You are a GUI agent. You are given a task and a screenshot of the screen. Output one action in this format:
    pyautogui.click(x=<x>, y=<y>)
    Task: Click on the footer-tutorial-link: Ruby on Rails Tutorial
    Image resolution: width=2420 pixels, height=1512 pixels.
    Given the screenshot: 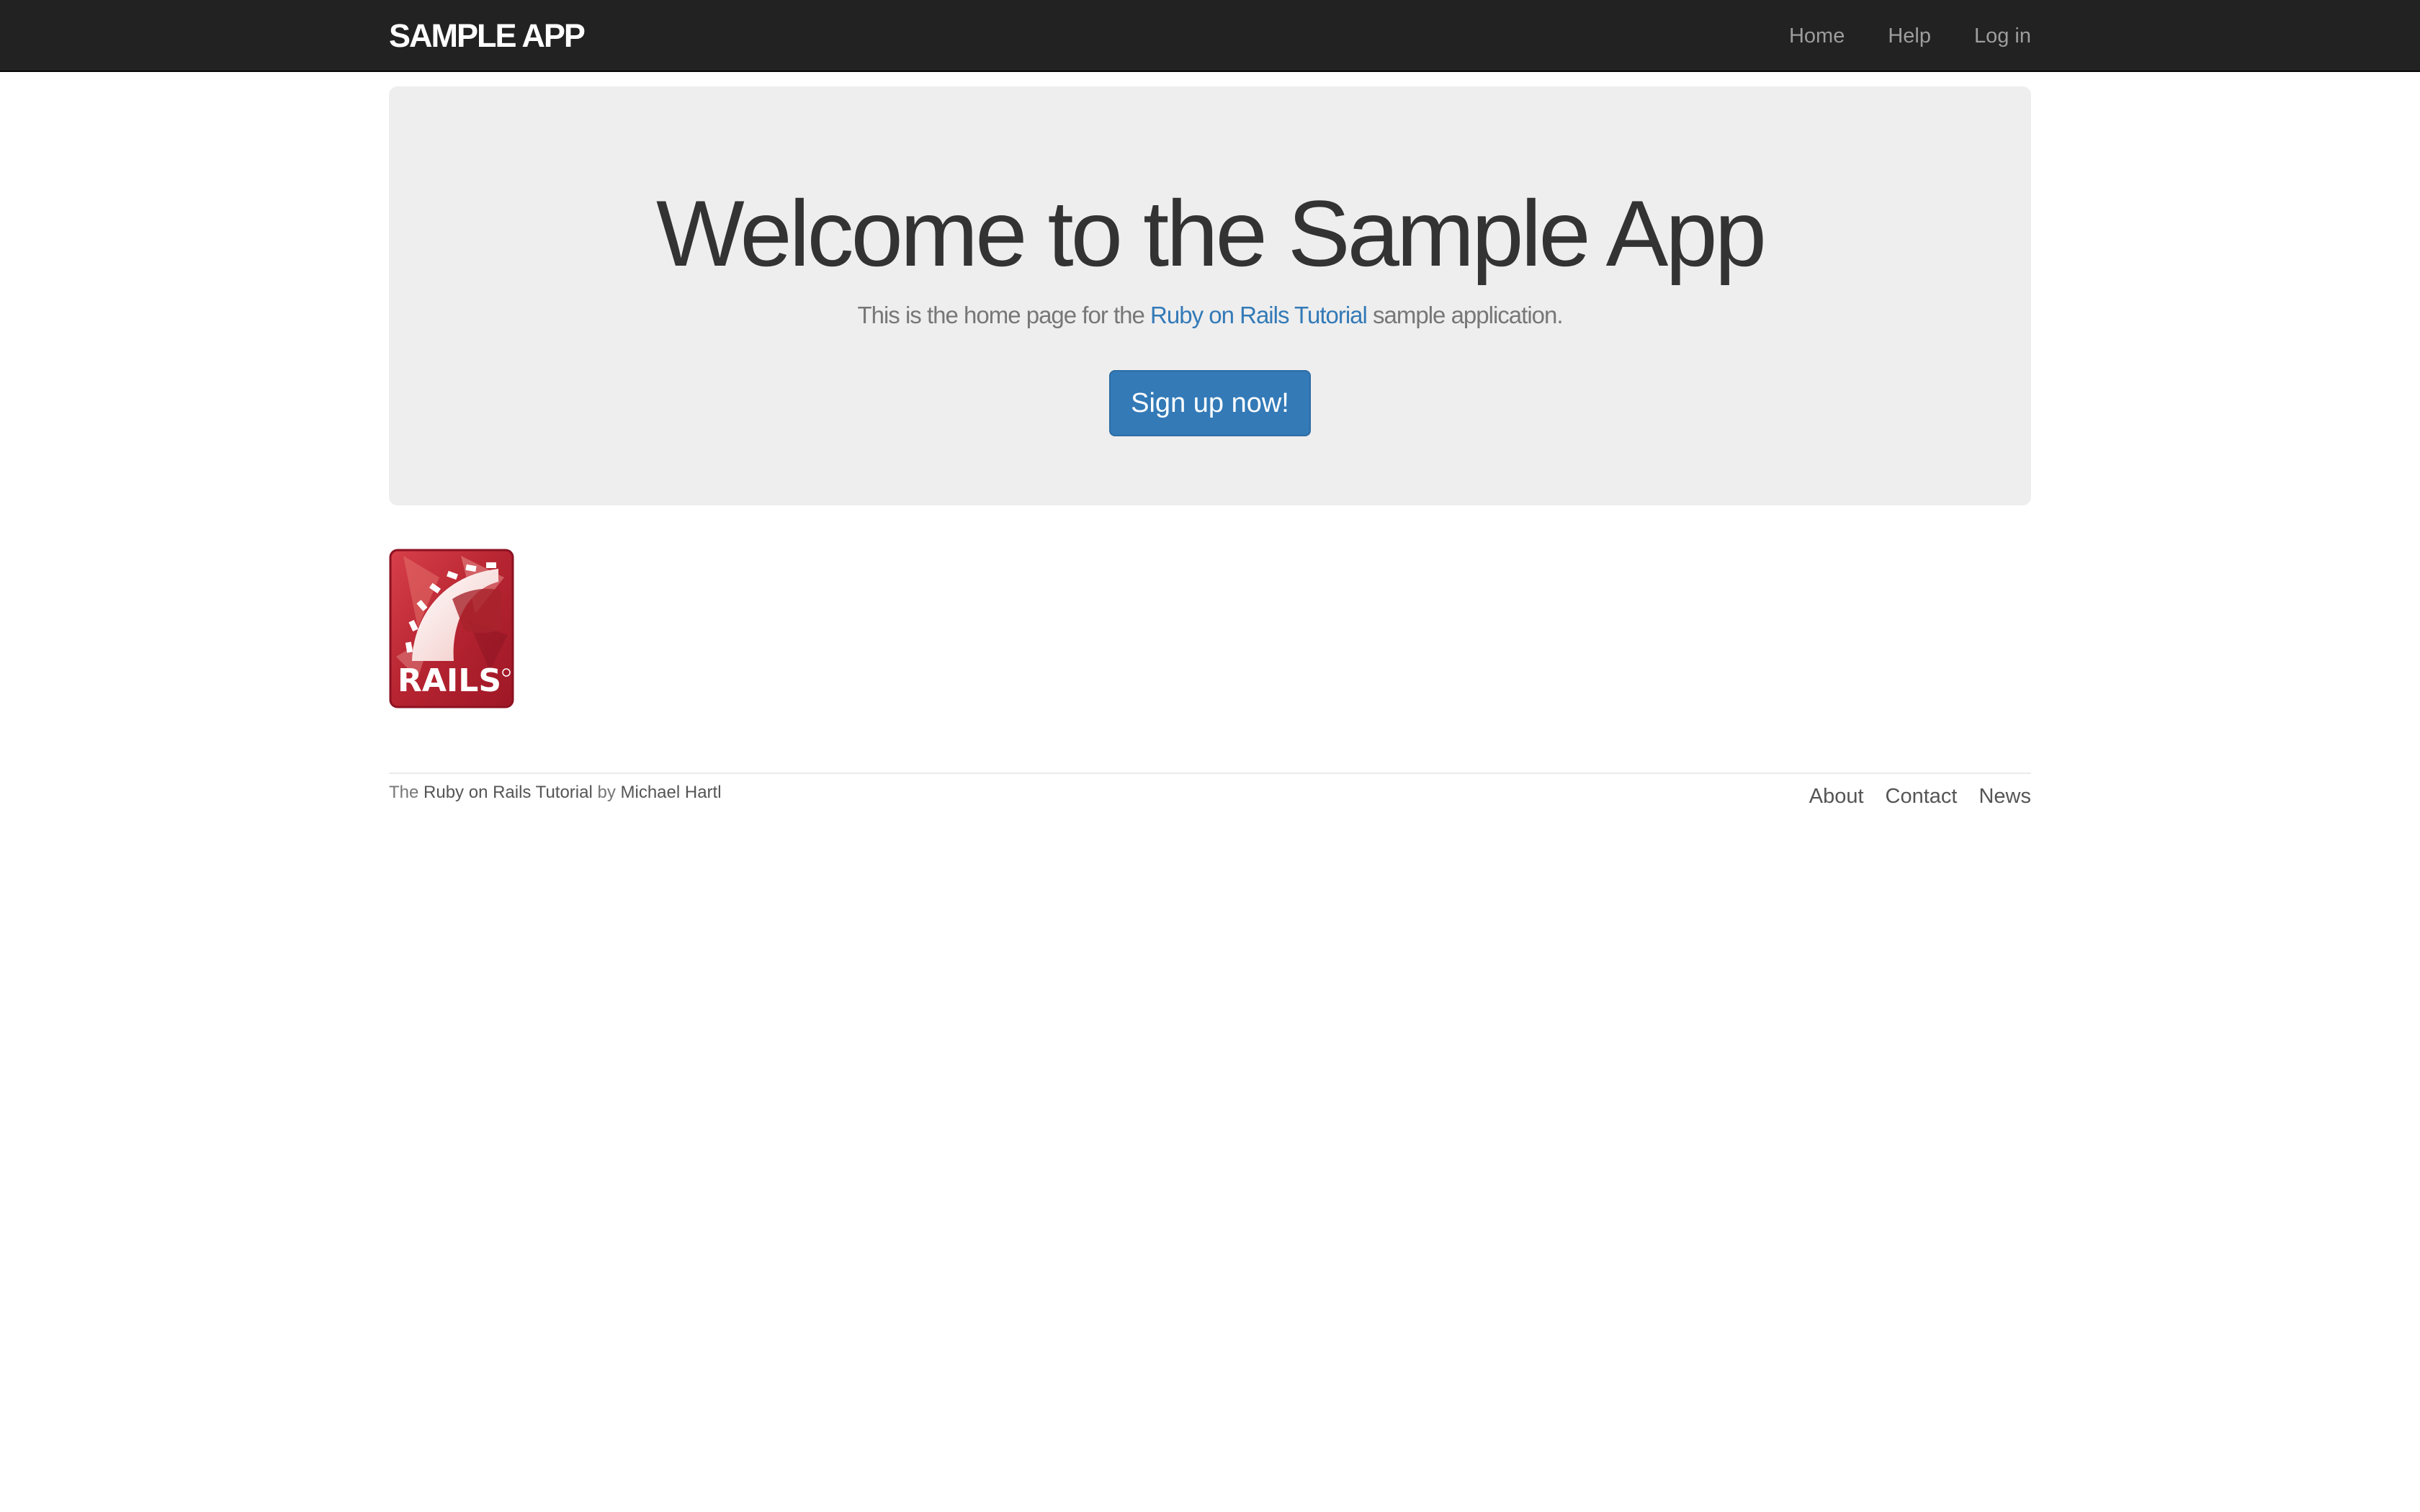 What is the action you would take?
    pyautogui.click(x=508, y=792)
    